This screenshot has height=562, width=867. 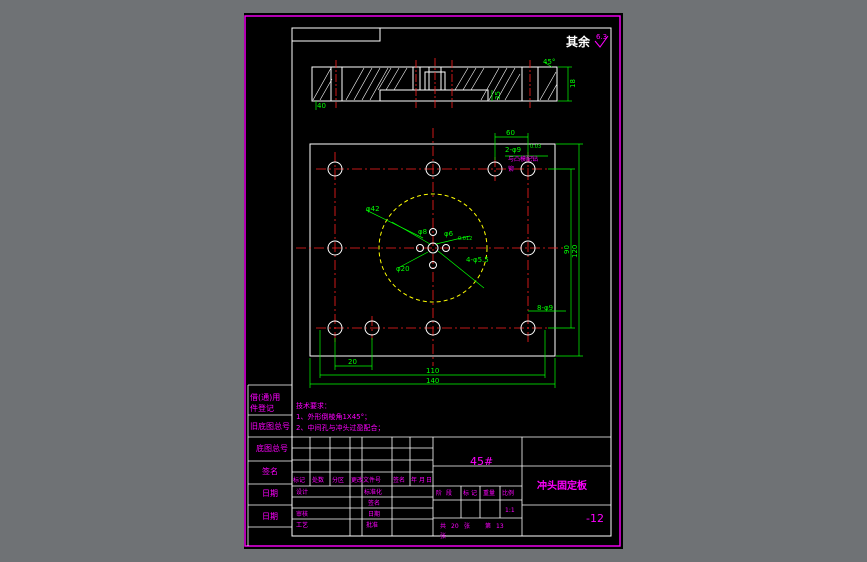 What do you see at coordinates (465, 239) in the screenshot?
I see `dim-center-tolerance: 0.012` at bounding box center [465, 239].